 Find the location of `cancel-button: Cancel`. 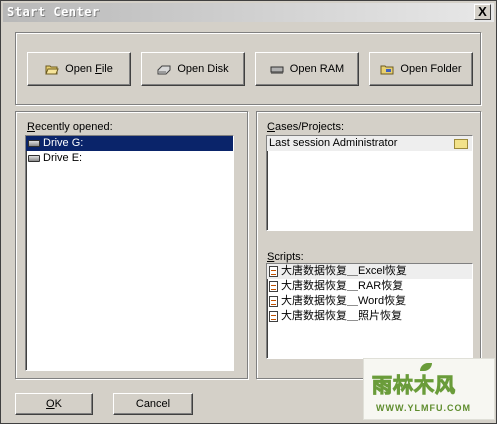

cancel-button: Cancel is located at coordinates (153, 404).